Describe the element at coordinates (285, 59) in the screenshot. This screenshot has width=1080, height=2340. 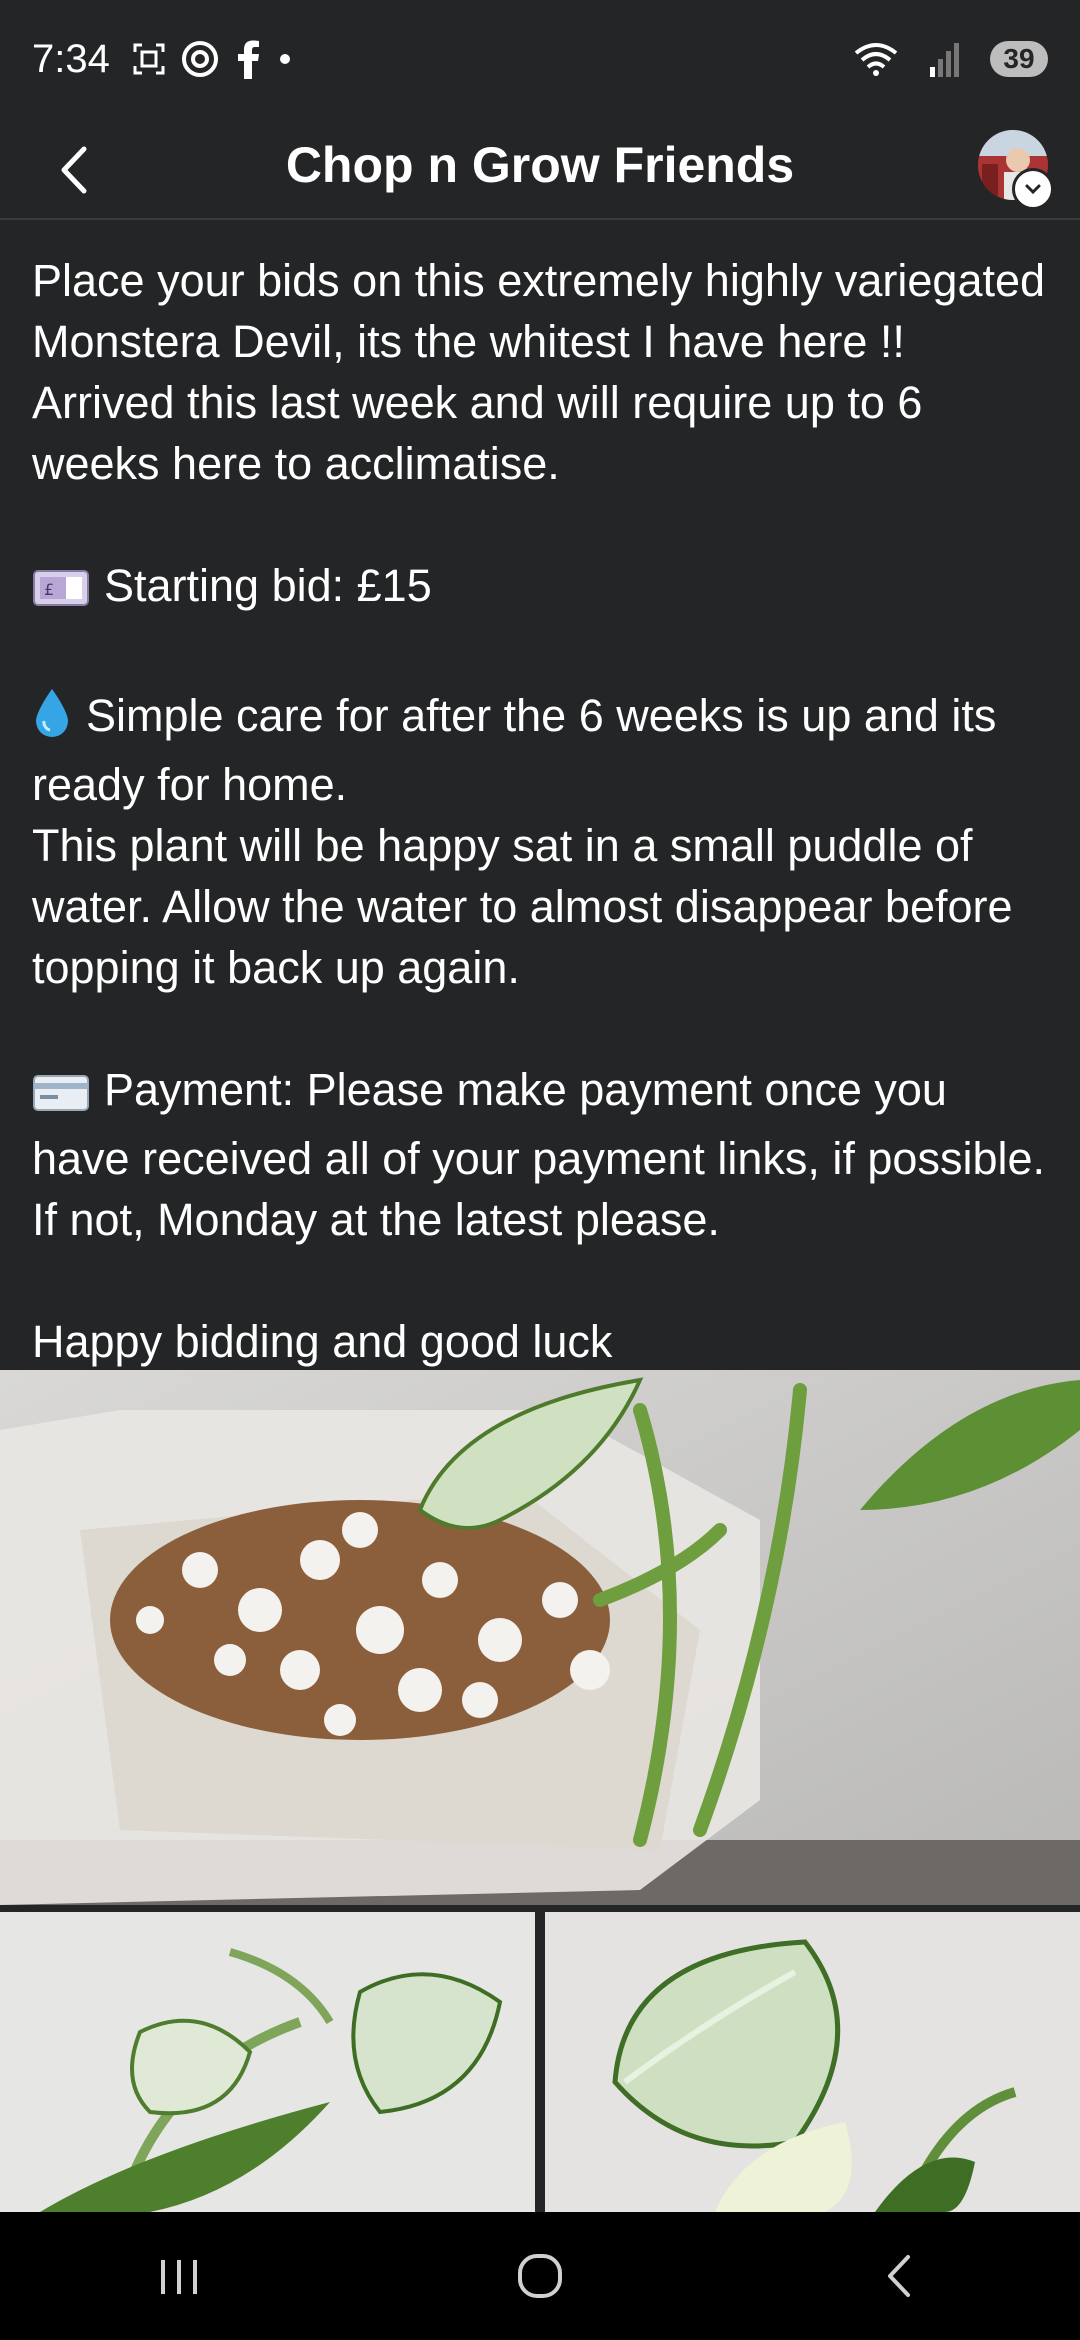
I see `notification-dot-icon` at that location.